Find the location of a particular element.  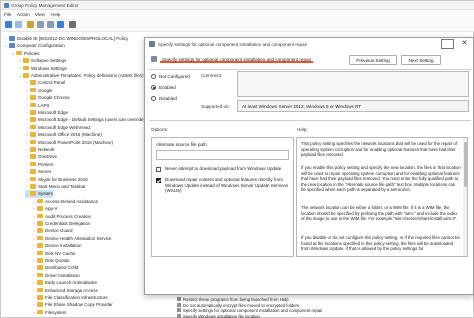

enabled-label: Enabled is located at coordinates (167, 87).